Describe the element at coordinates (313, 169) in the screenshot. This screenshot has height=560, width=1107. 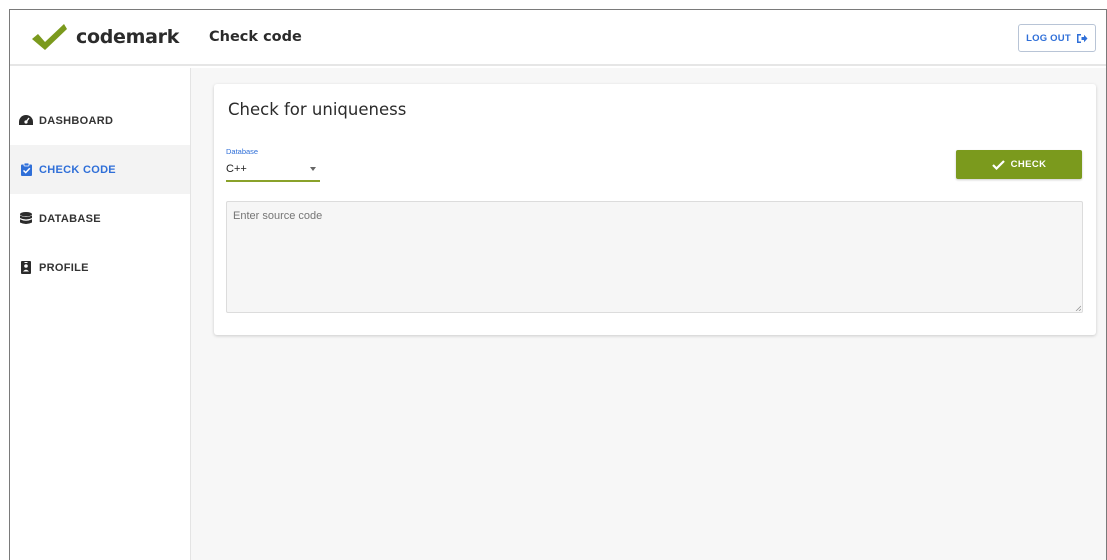
I see `chevron-down-icon` at that location.